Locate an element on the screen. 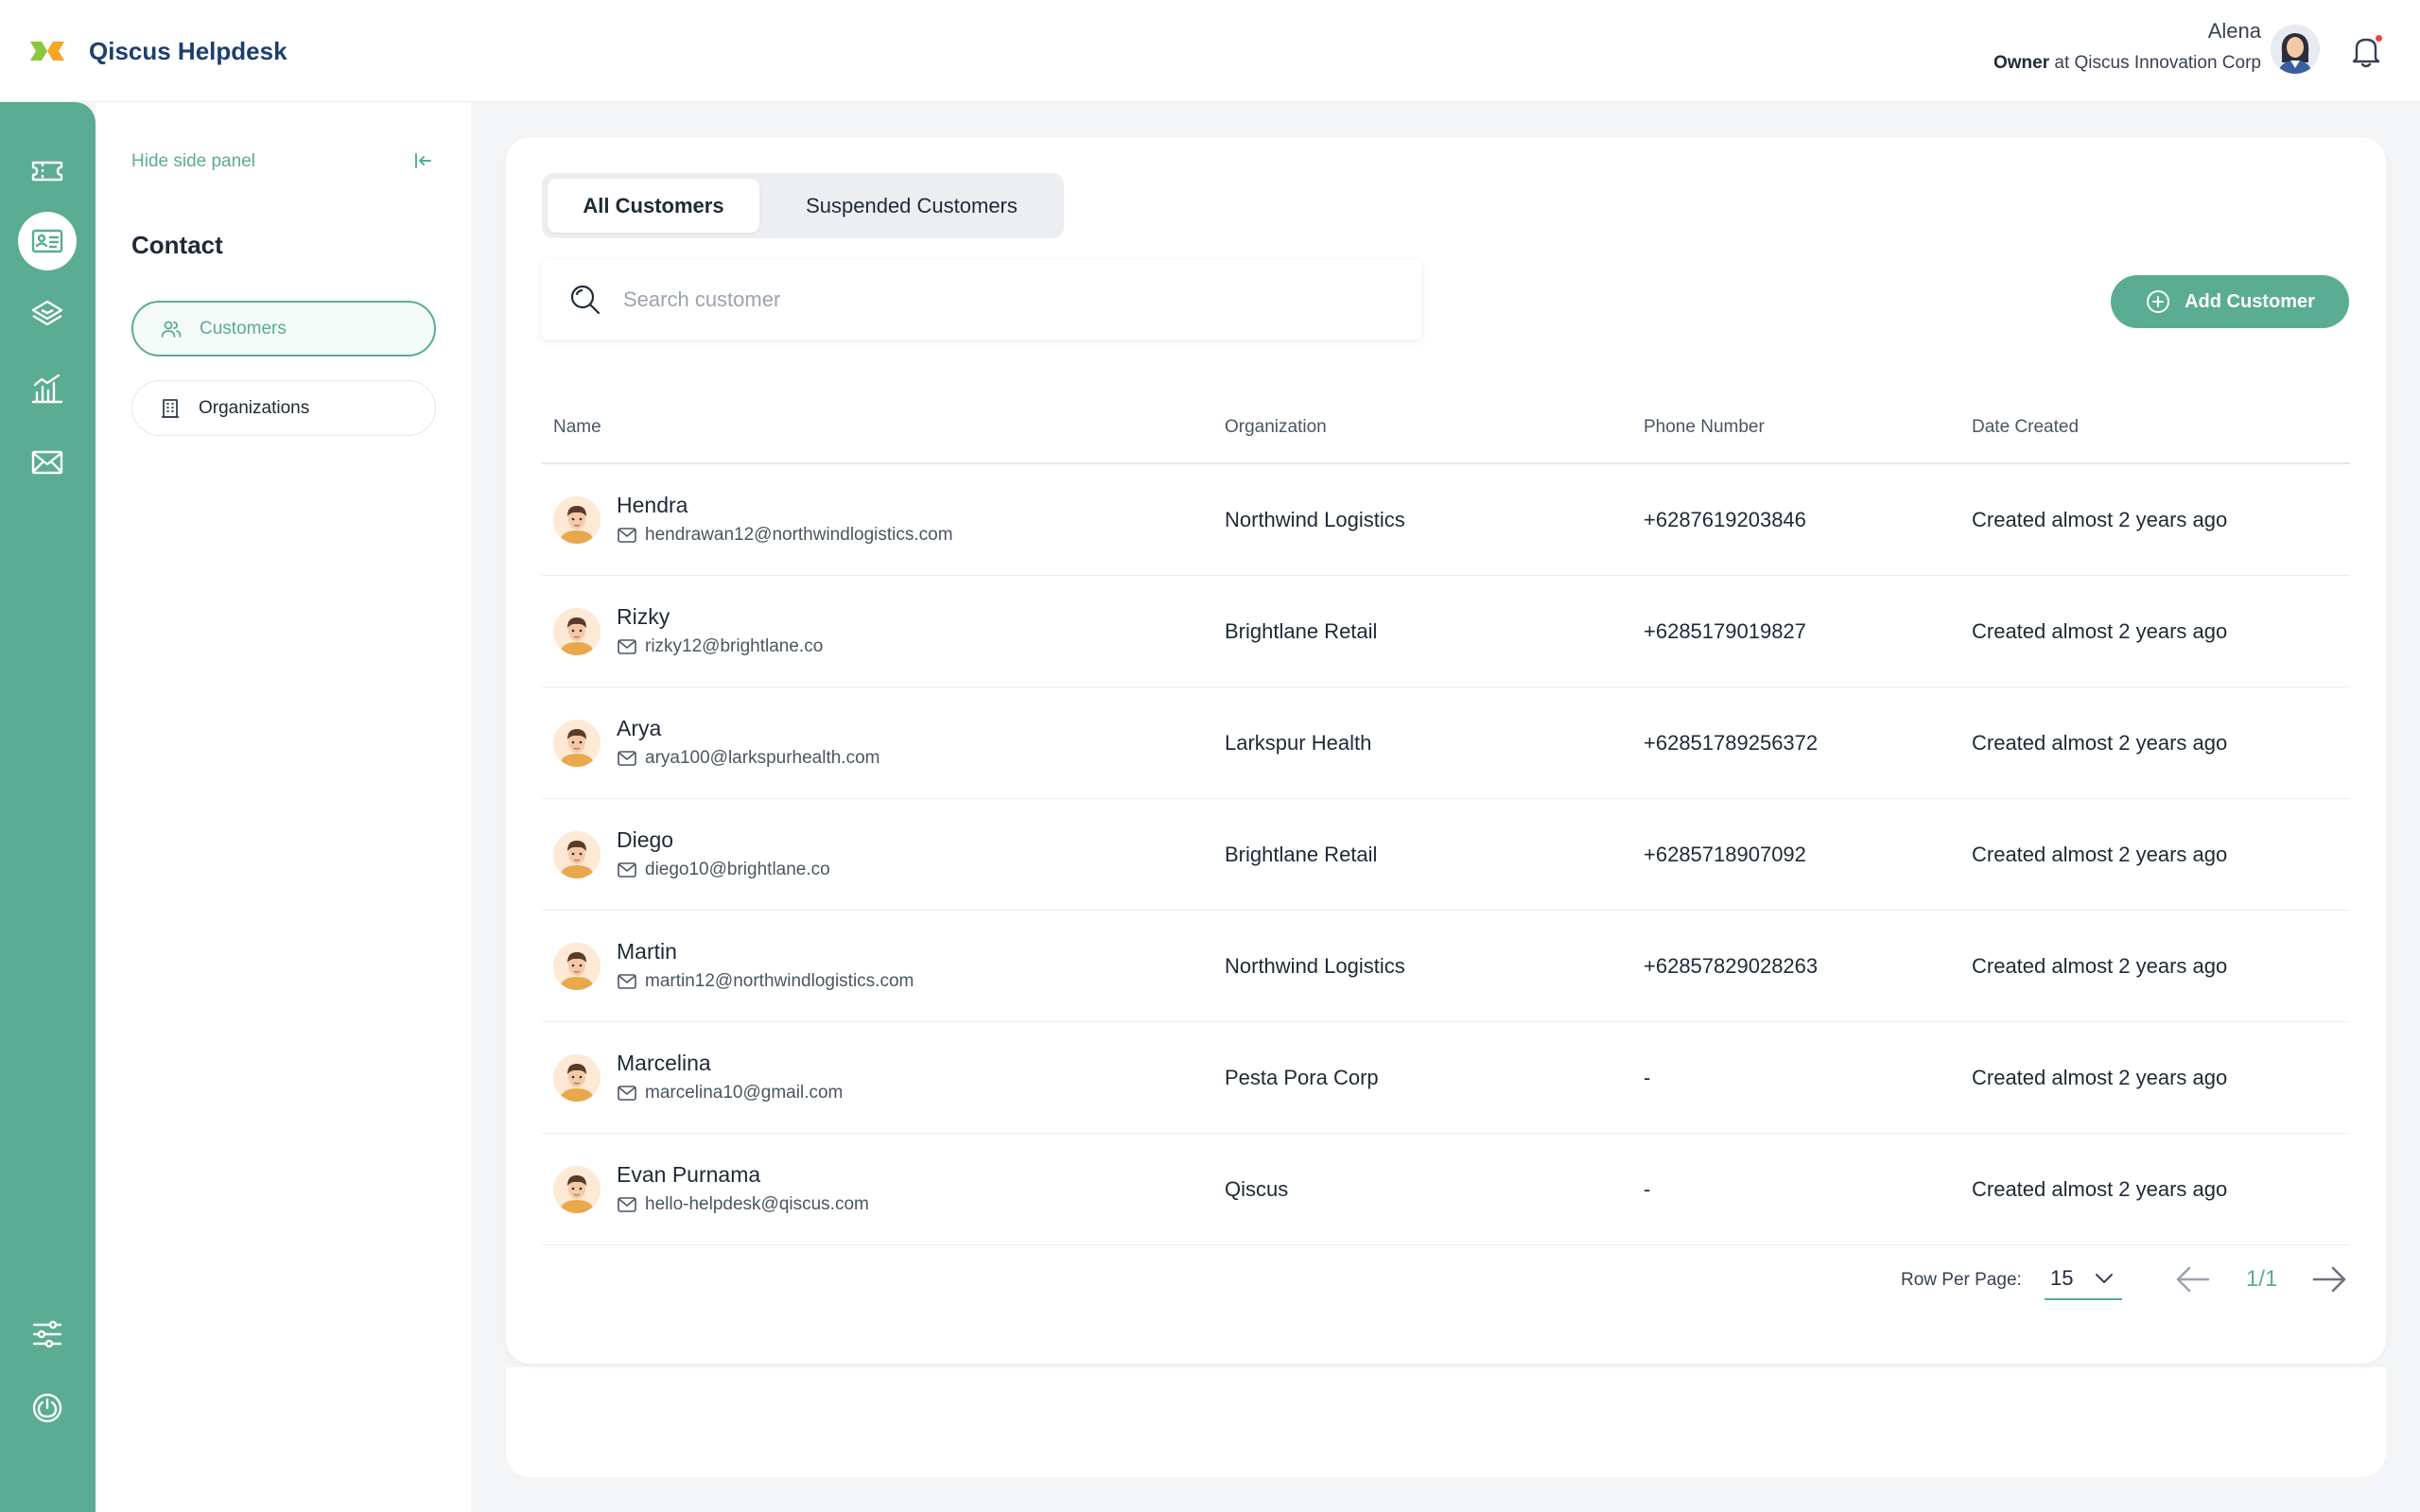  customer-email-text: diego10@brightlane.co is located at coordinates (738, 869).